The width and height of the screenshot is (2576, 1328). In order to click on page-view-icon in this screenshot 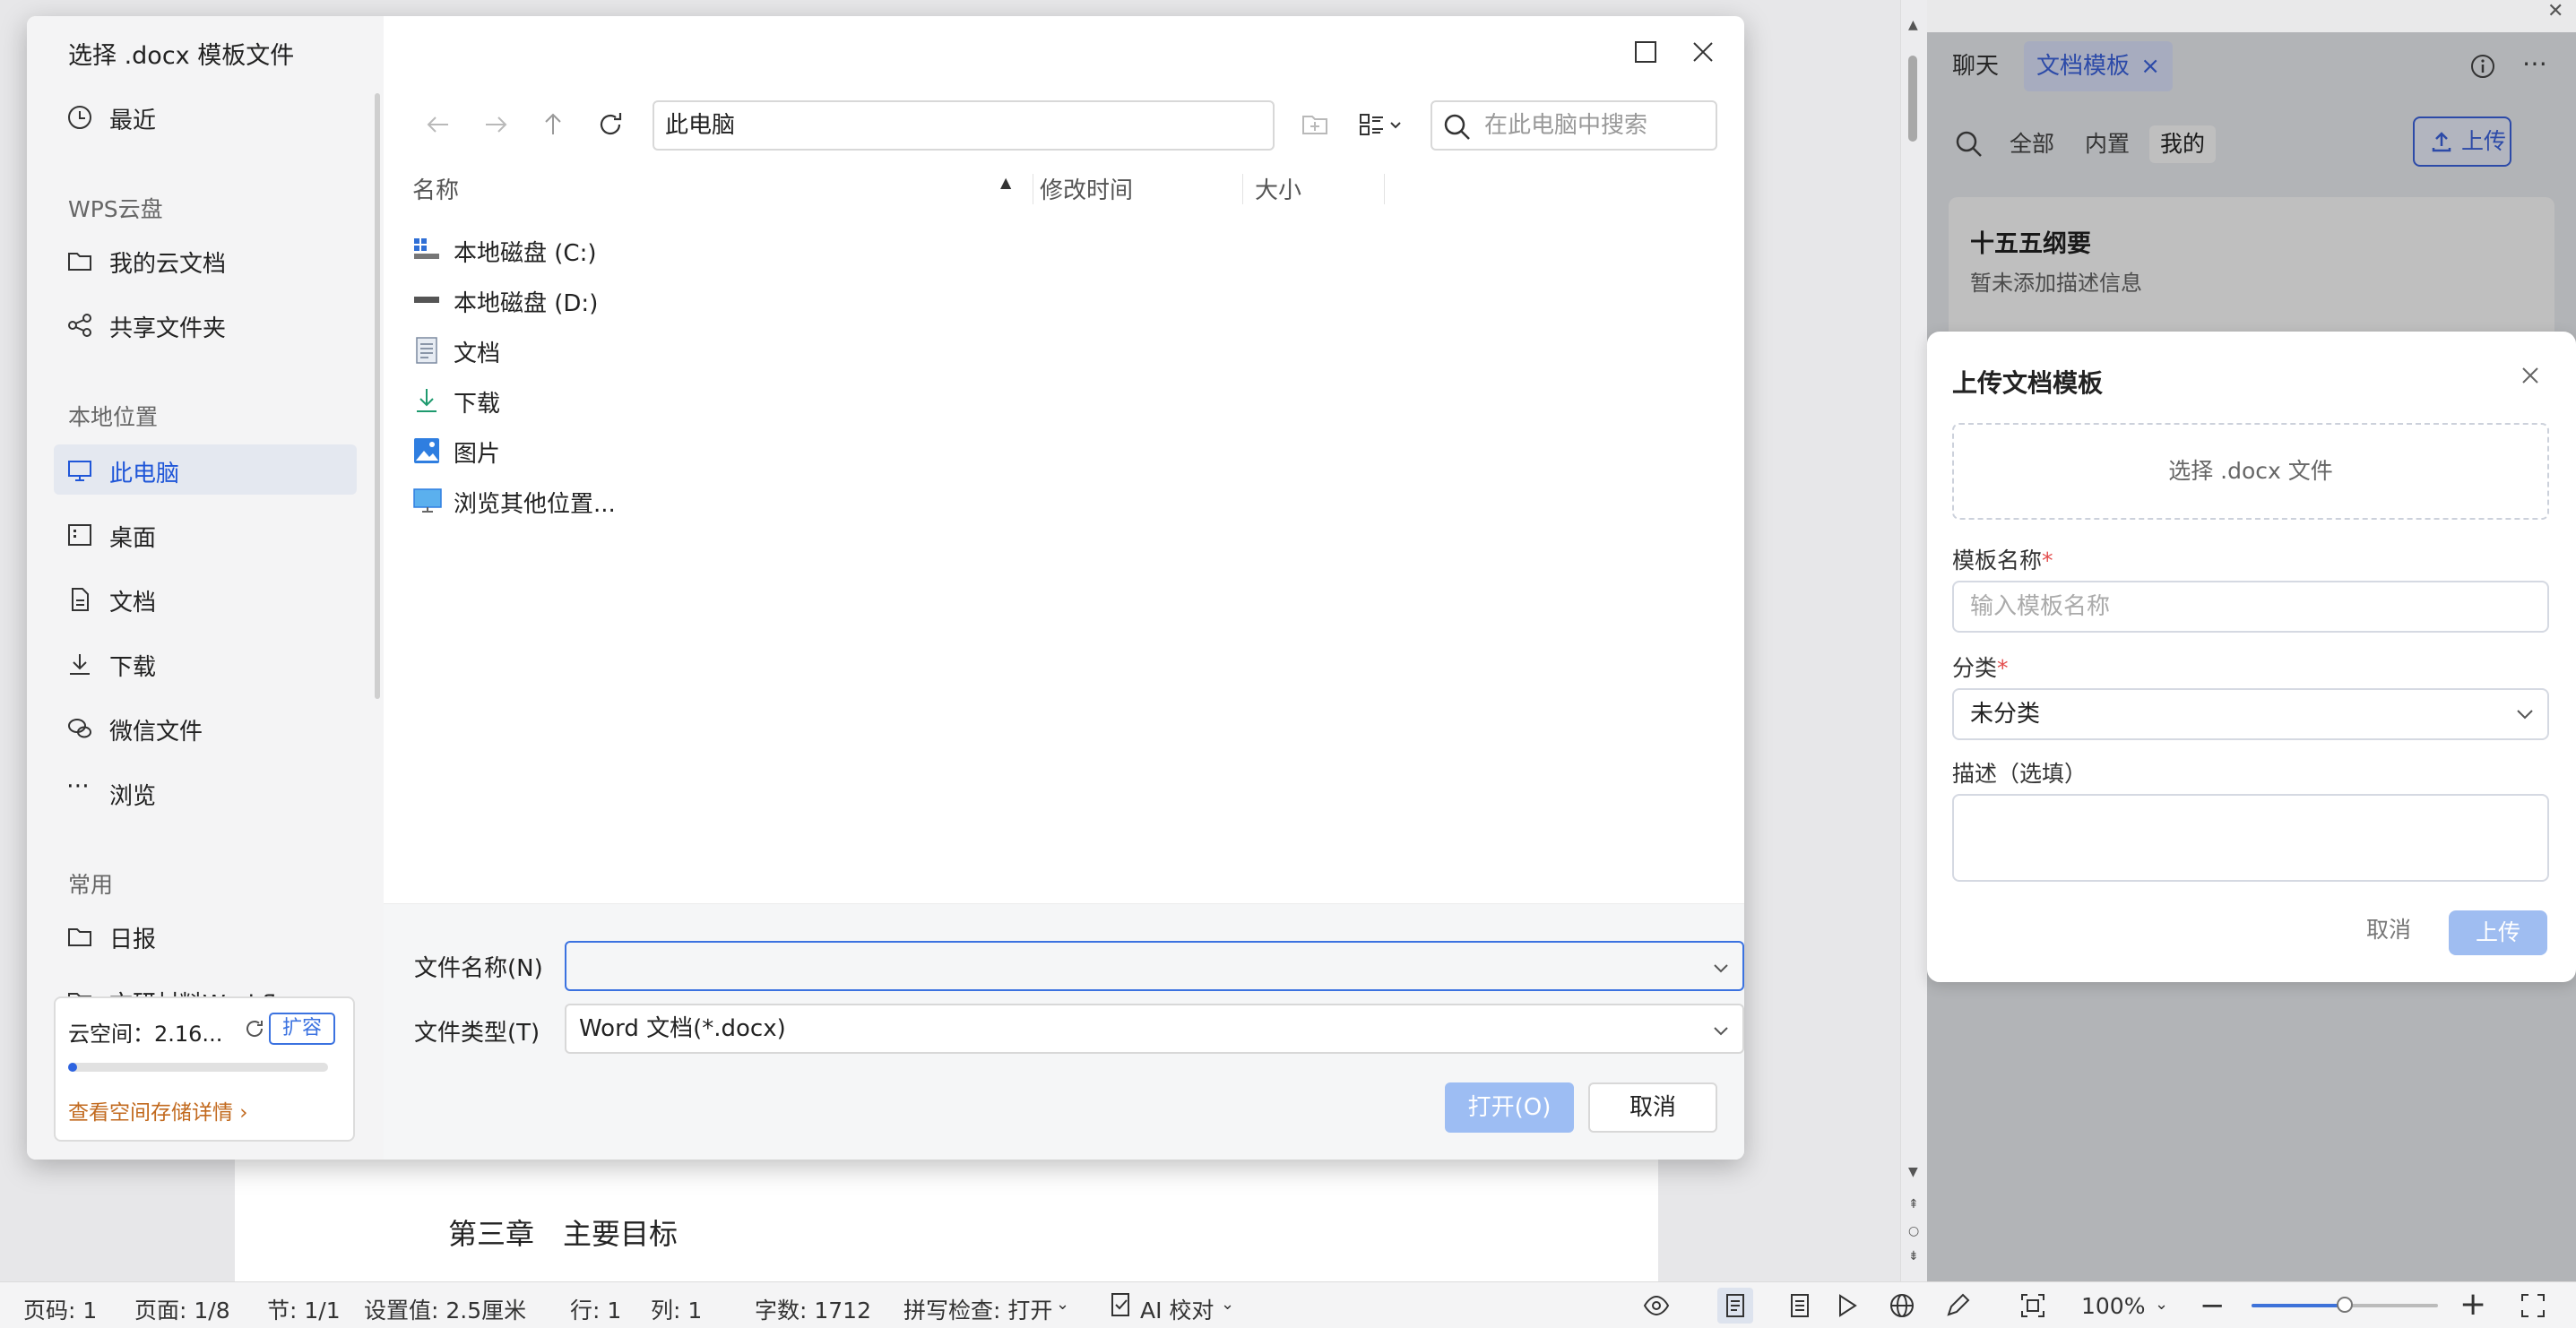, I will do `click(1735, 1306)`.